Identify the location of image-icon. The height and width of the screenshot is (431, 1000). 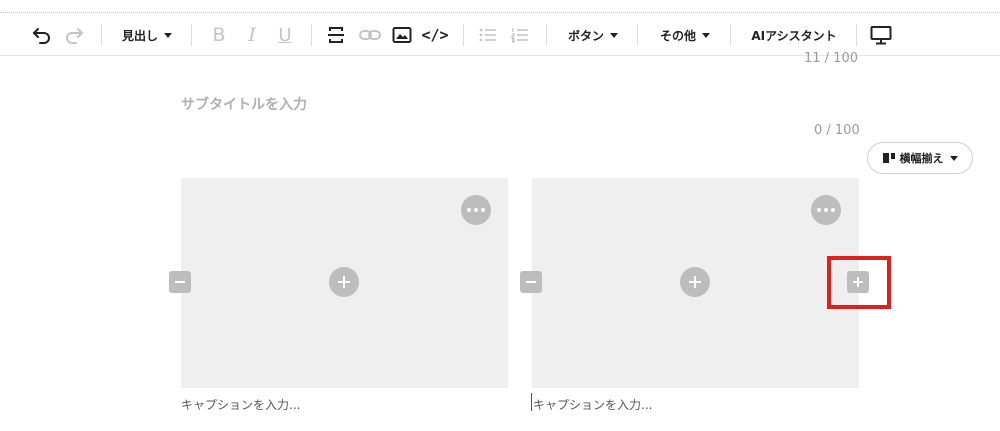
(402, 35).